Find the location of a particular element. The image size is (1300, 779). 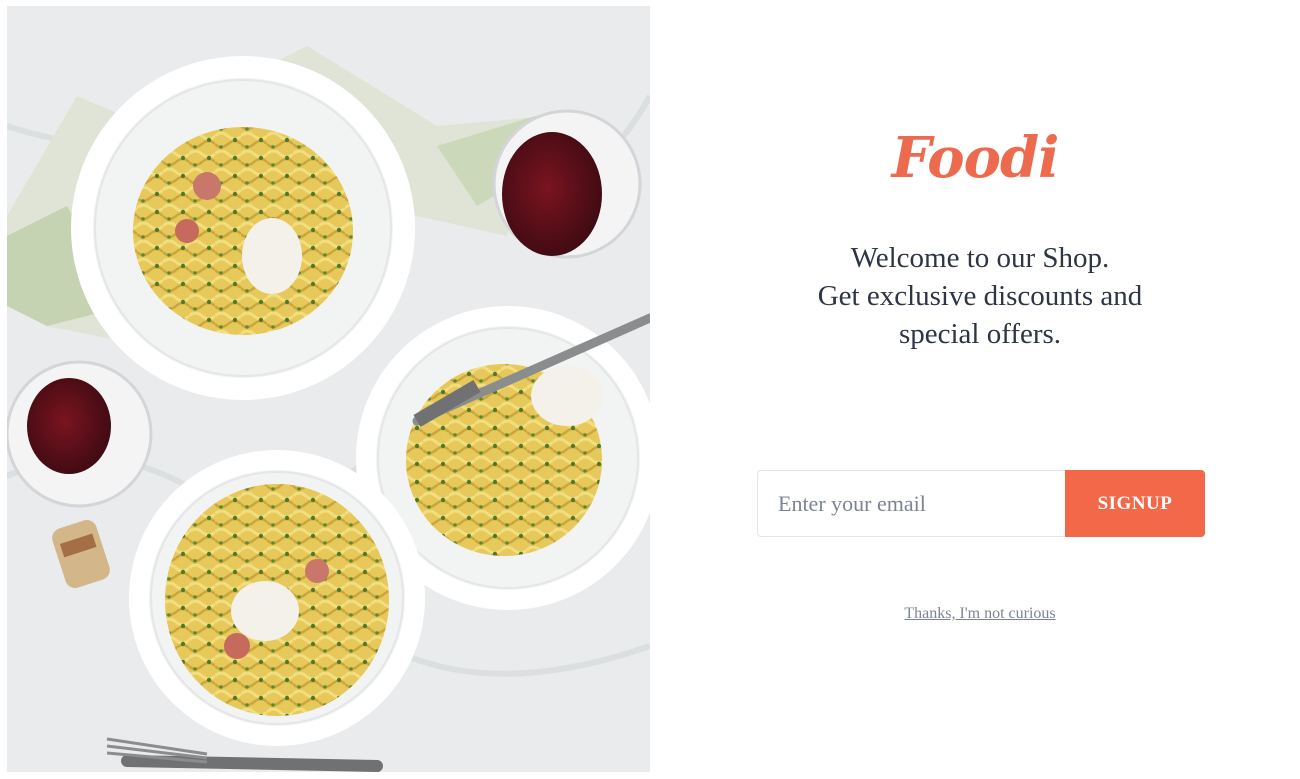

decline-row: Thanks, I'm not curious is located at coordinates (975, 614).